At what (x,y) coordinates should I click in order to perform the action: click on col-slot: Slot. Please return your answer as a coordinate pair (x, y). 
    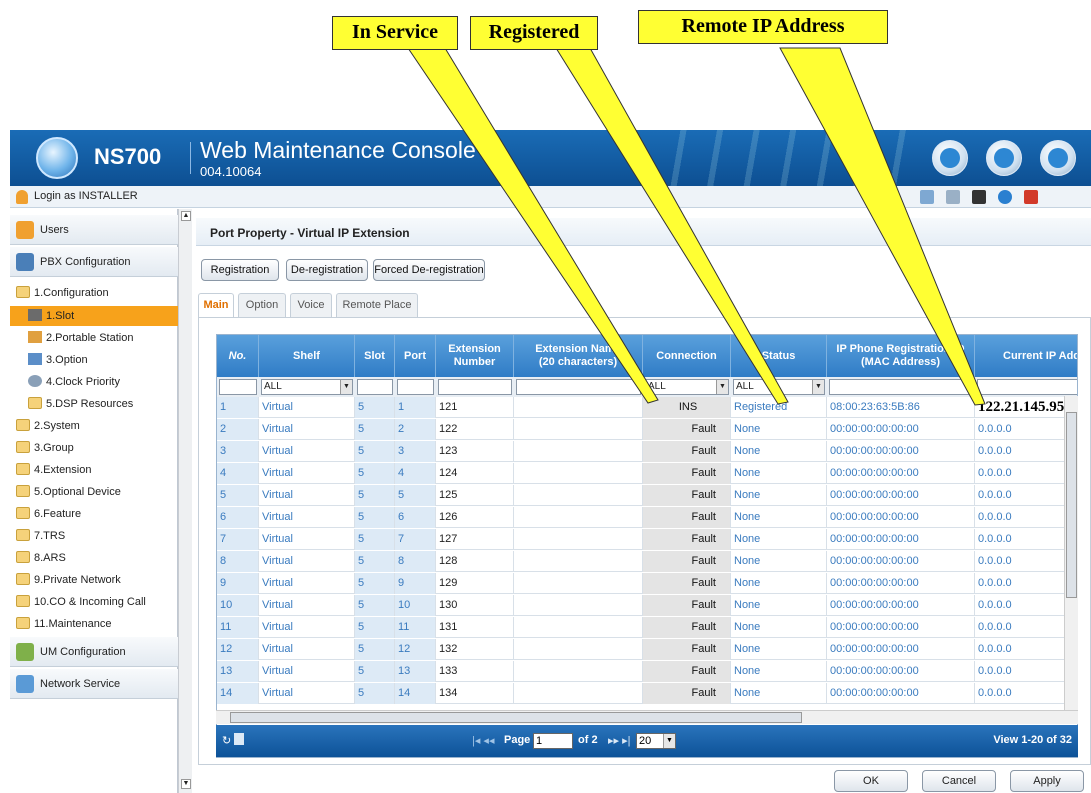
    Looking at the image, I should click on (375, 356).